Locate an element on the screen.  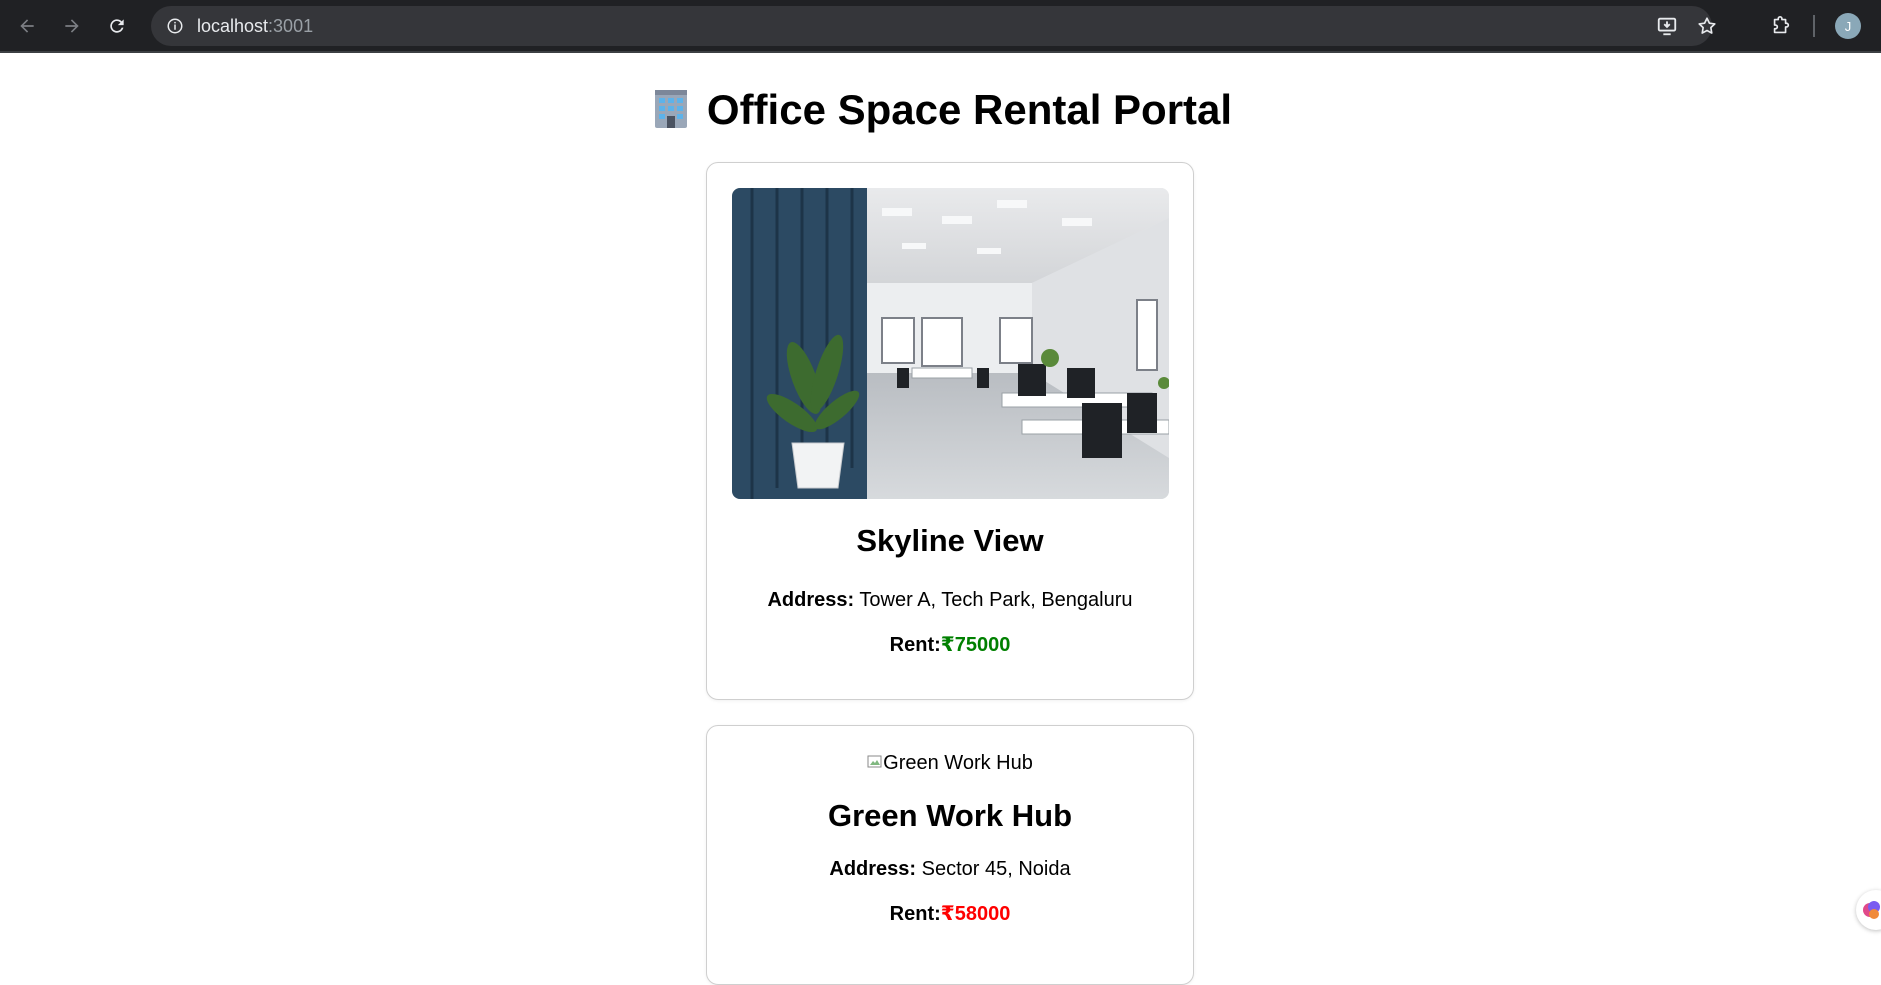
forward-button is located at coordinates (72, 26).